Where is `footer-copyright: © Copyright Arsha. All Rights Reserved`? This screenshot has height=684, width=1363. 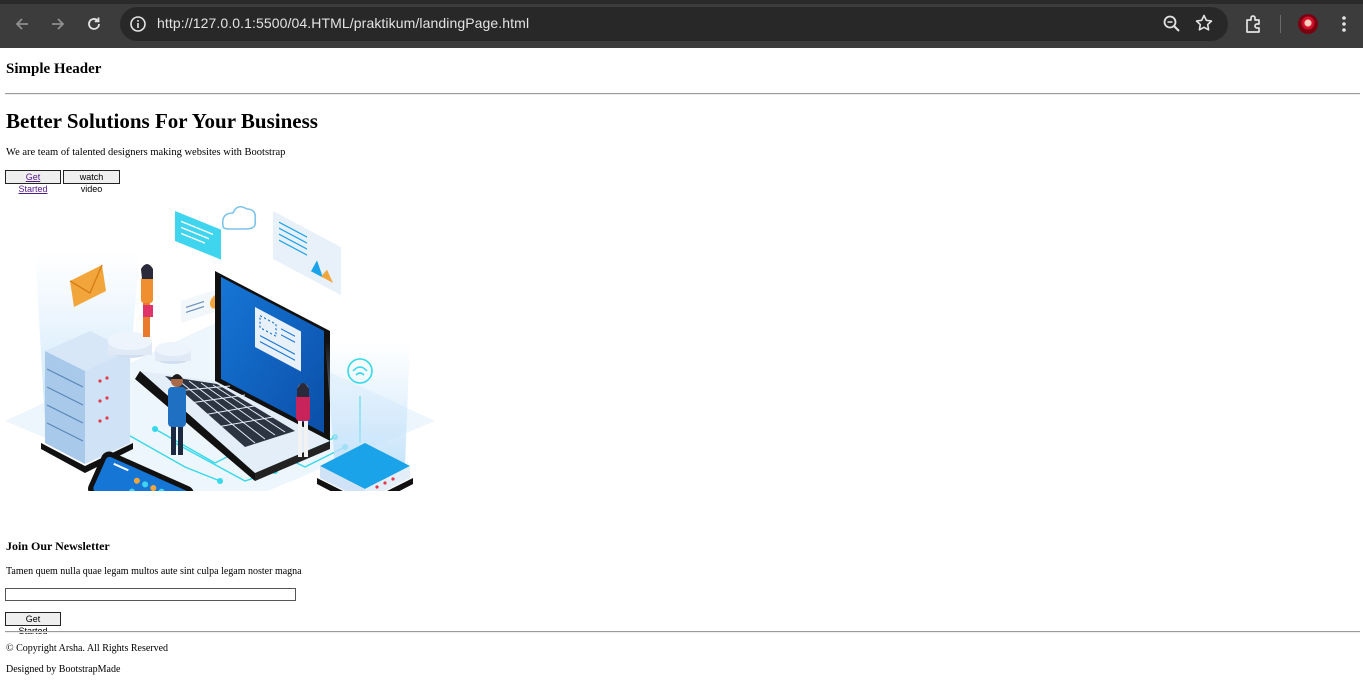
footer-copyright: © Copyright Arsha. All Rights Reserved is located at coordinates (87, 648).